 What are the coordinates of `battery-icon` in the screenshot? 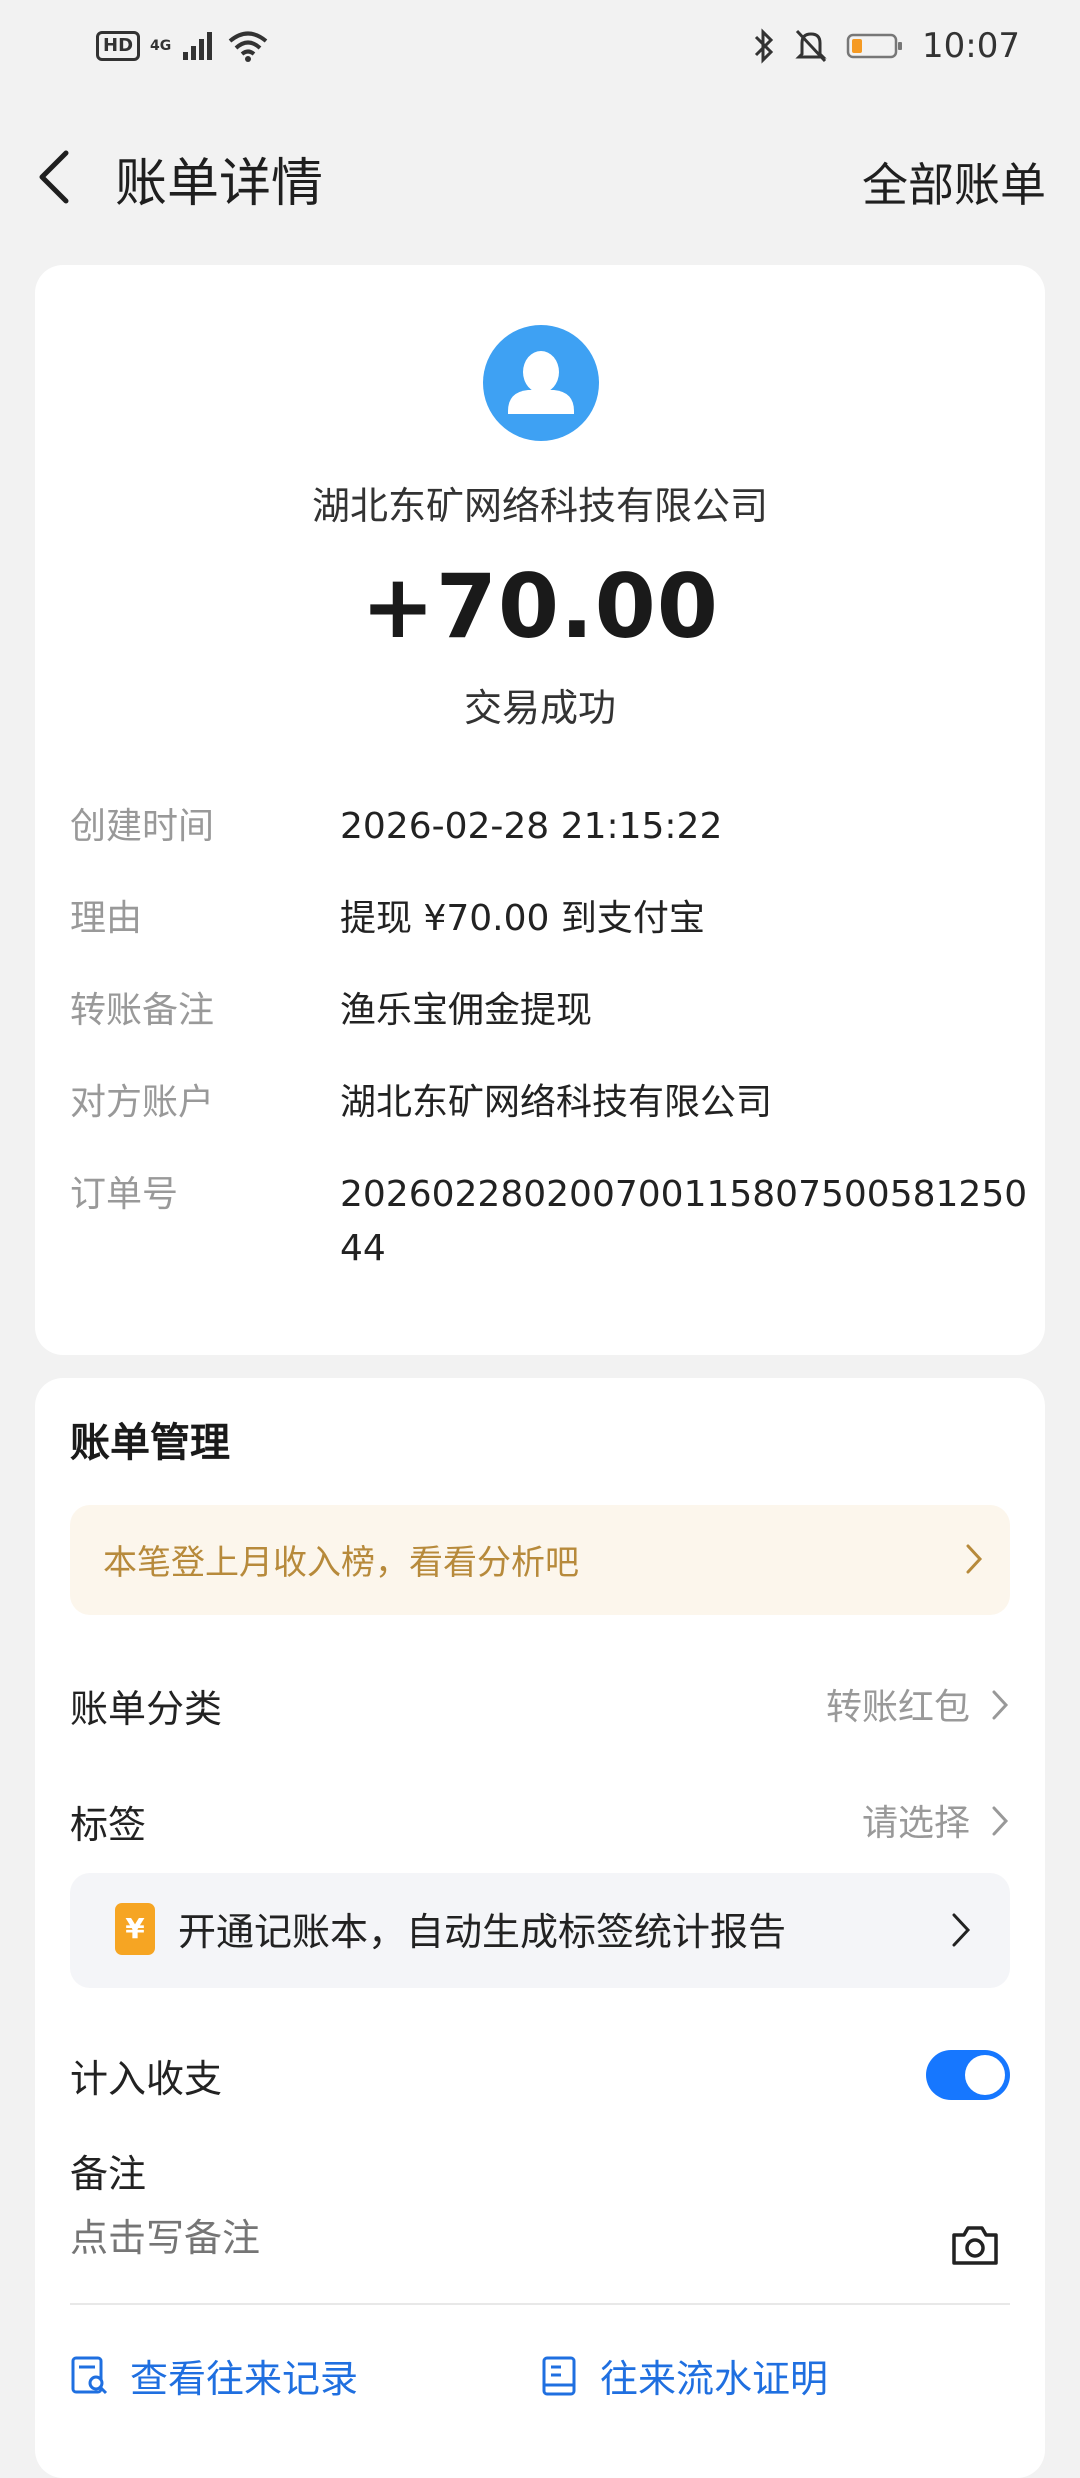 It's located at (874, 46).